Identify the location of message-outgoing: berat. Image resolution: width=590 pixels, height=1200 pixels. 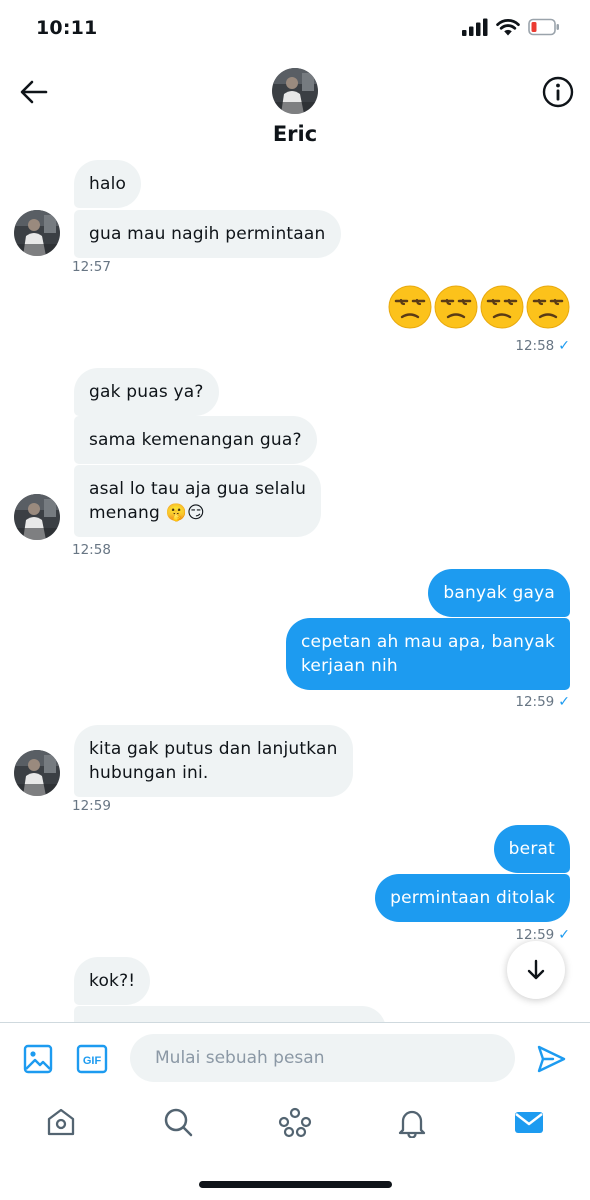
(531, 849).